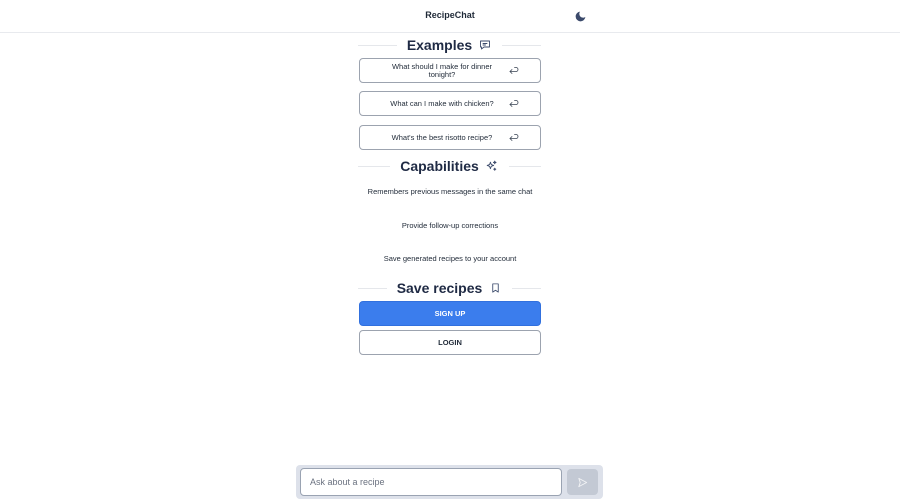 This screenshot has height=503, width=900. Describe the element at coordinates (450, 258) in the screenshot. I see `capability-text: Save generated recipes to your account` at that location.